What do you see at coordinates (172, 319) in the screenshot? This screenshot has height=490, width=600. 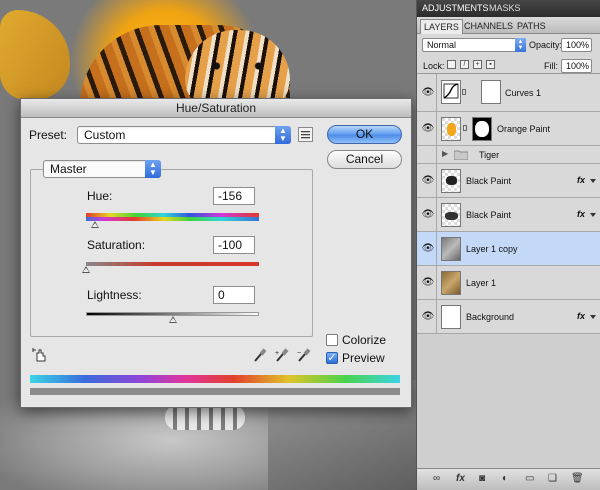 I see `lightness-slider-thumb` at bounding box center [172, 319].